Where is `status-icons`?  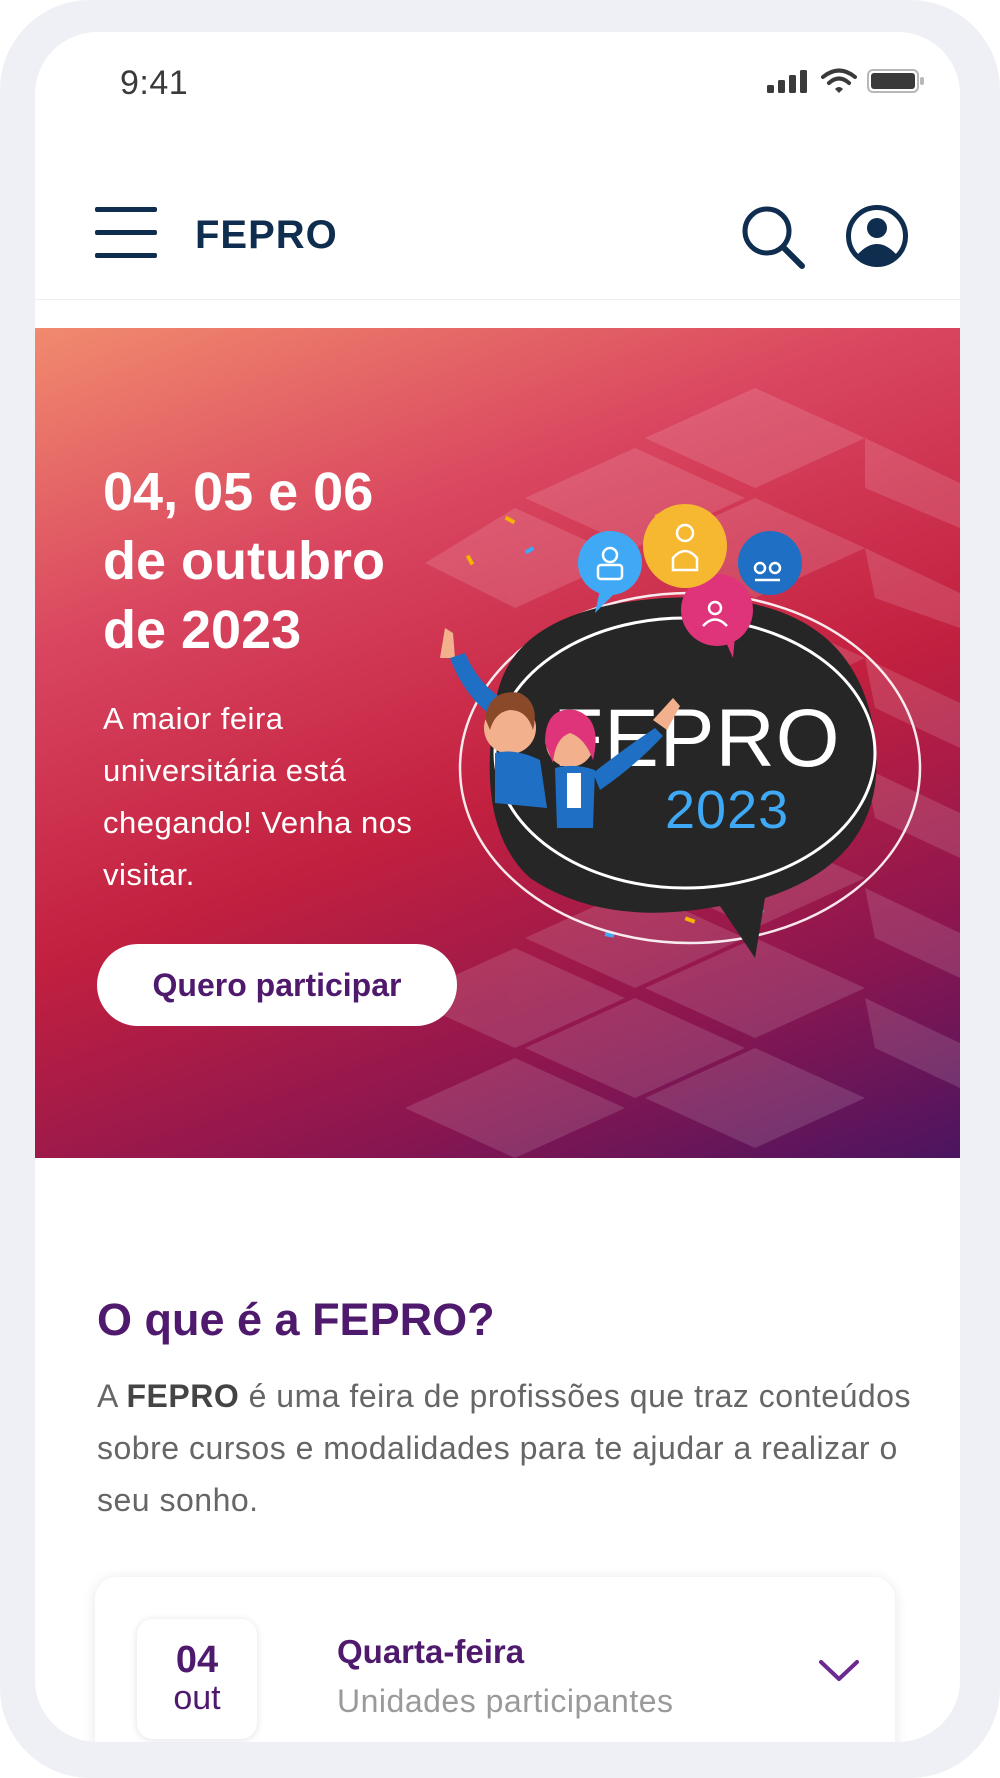
status-icons is located at coordinates (845, 81).